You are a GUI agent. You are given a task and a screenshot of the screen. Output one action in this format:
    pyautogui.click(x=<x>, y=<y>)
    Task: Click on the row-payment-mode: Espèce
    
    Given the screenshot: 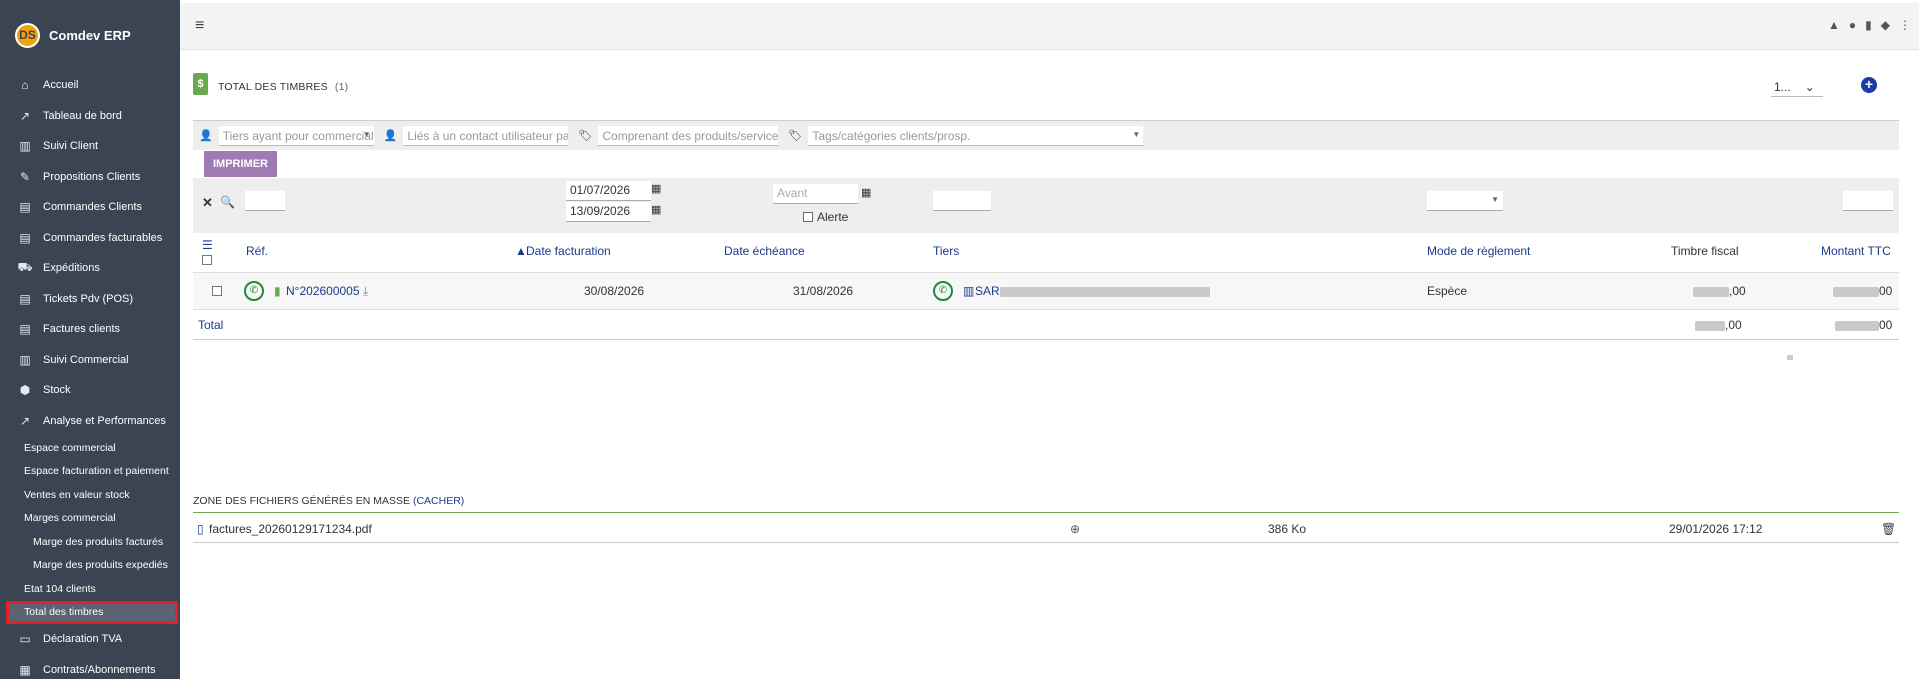 What is the action you would take?
    pyautogui.click(x=1447, y=291)
    